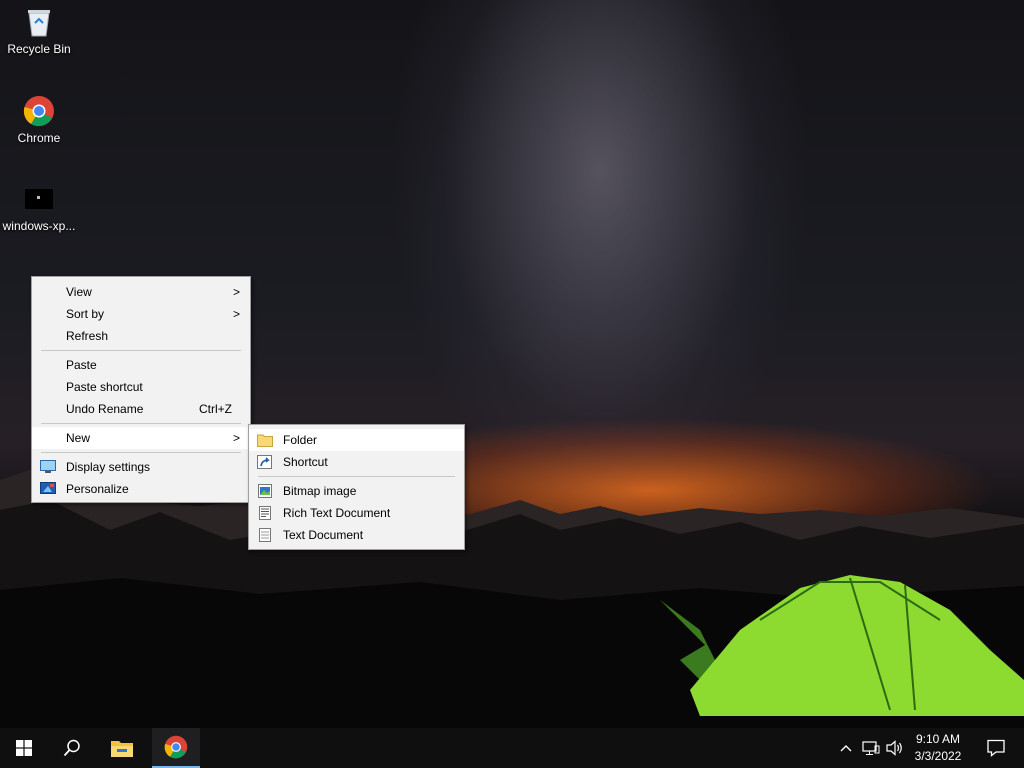  I want to click on display-settings-icon, so click(48, 466).